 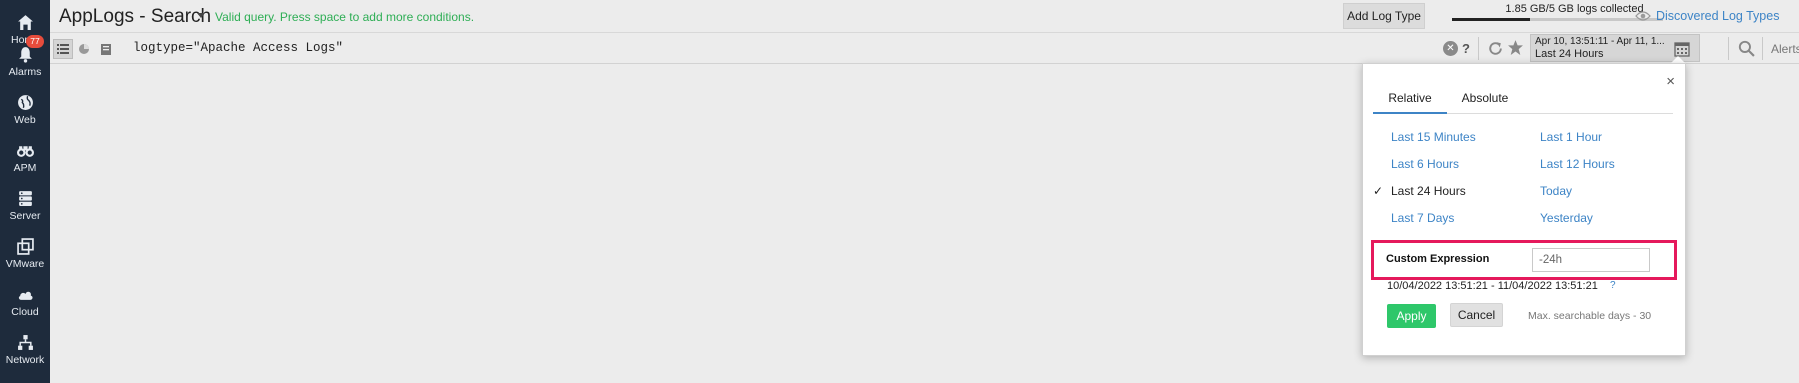 I want to click on list-view-button, so click(x=63, y=49).